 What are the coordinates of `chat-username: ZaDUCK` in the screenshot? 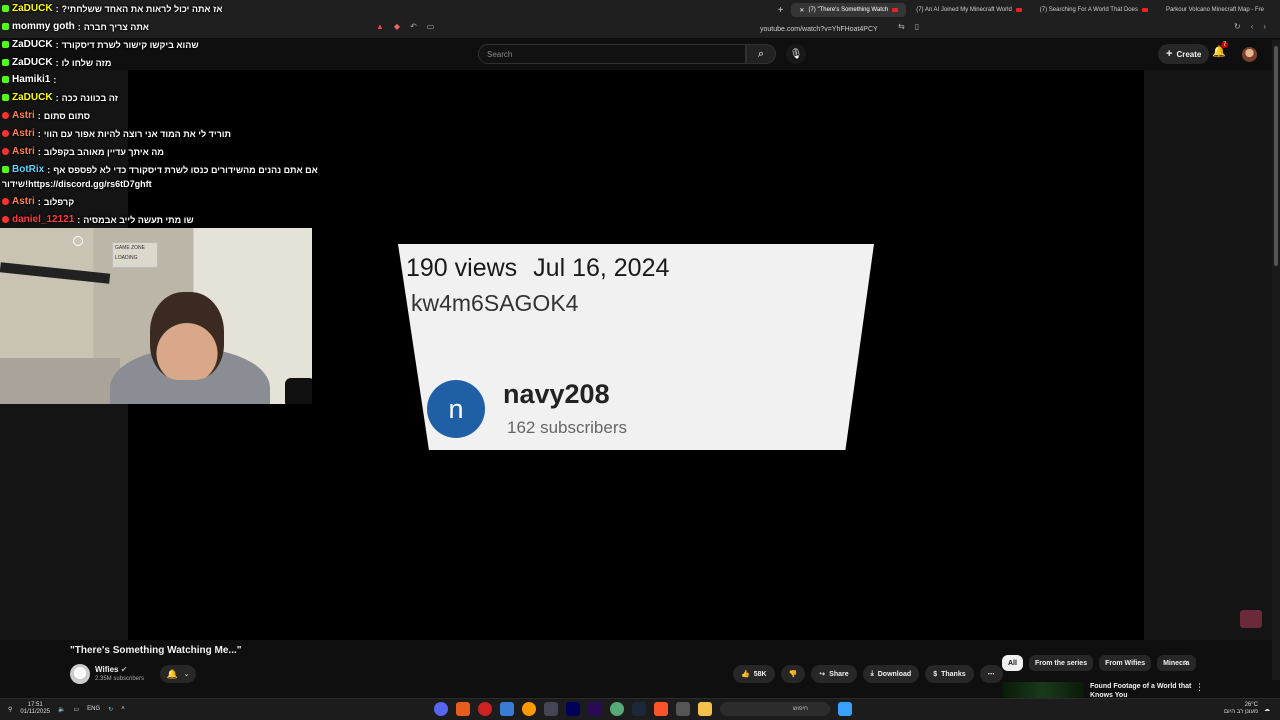 It's located at (32, 44).